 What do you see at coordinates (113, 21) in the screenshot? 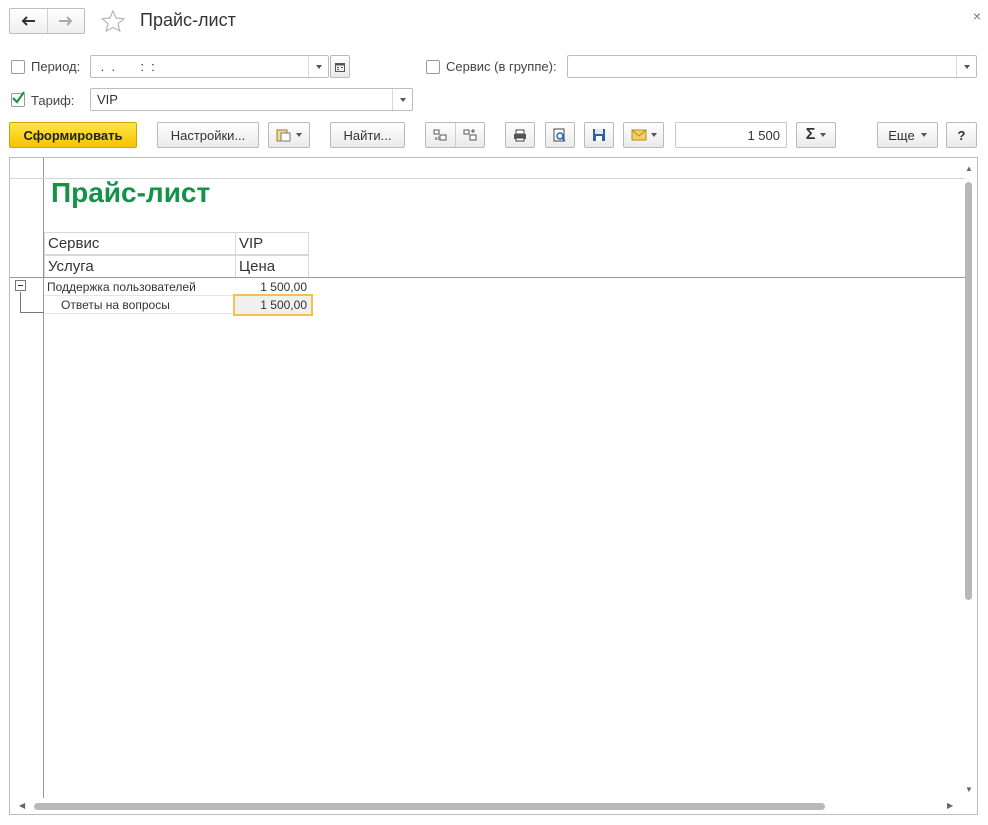
I see `favorite-star-icon` at bounding box center [113, 21].